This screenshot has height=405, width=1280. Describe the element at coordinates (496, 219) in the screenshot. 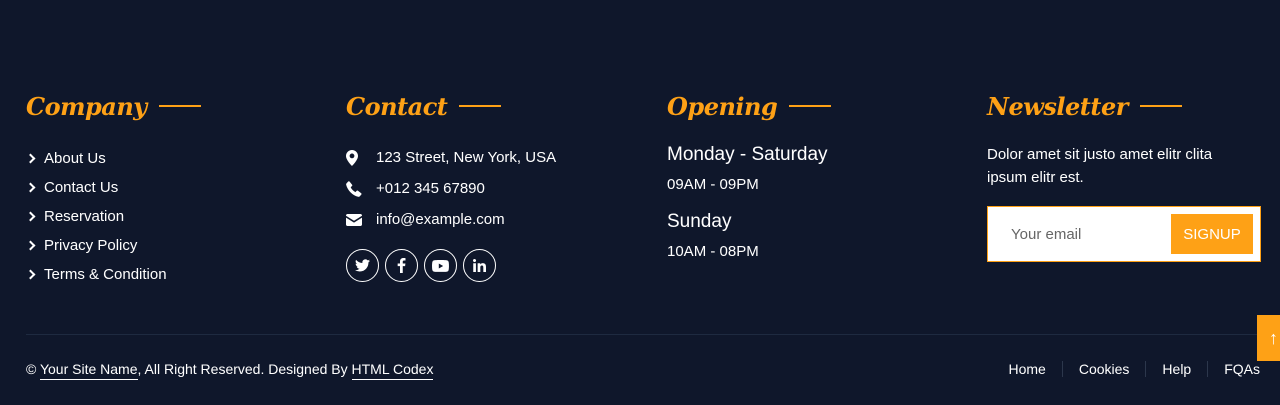

I see `contact-email: info@example.com` at that location.